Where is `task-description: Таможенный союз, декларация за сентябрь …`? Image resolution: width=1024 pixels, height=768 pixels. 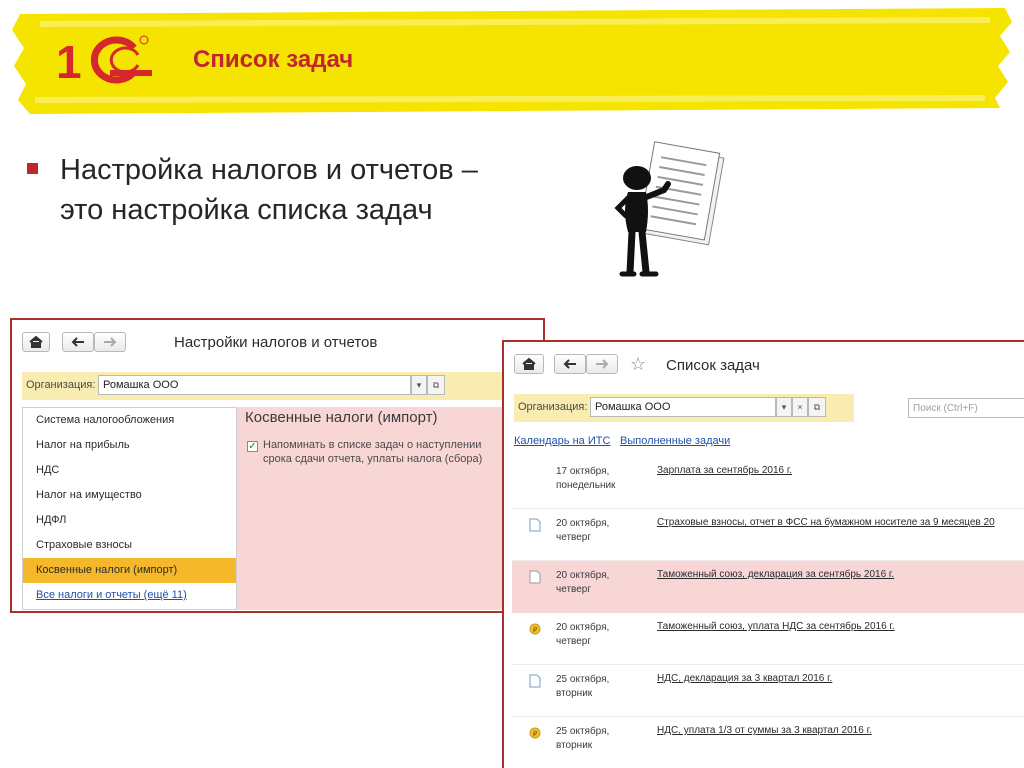 task-description: Таможенный союз, декларация за сентябрь … is located at coordinates (775, 574).